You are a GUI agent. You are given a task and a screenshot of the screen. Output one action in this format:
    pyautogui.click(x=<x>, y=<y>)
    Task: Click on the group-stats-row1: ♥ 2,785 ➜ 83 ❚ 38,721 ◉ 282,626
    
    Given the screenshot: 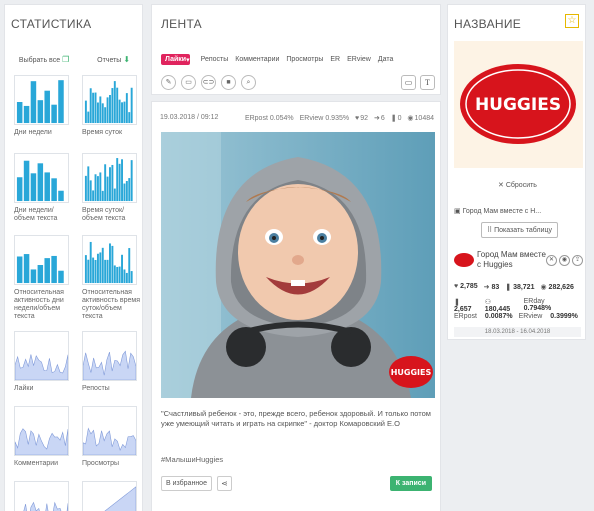 What is the action you would take?
    pyautogui.click(x=517, y=287)
    